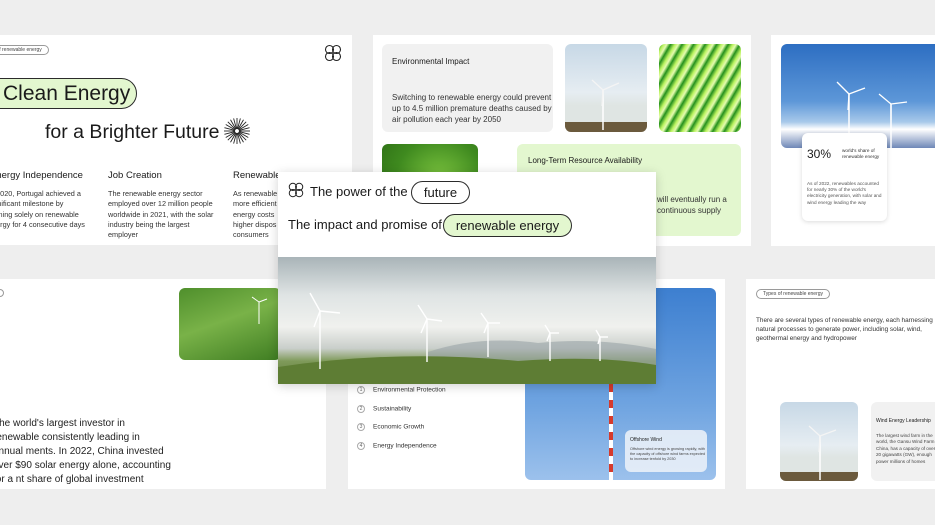  What do you see at coordinates (2, 293) in the screenshot?
I see `pill-edge-icon` at bounding box center [2, 293].